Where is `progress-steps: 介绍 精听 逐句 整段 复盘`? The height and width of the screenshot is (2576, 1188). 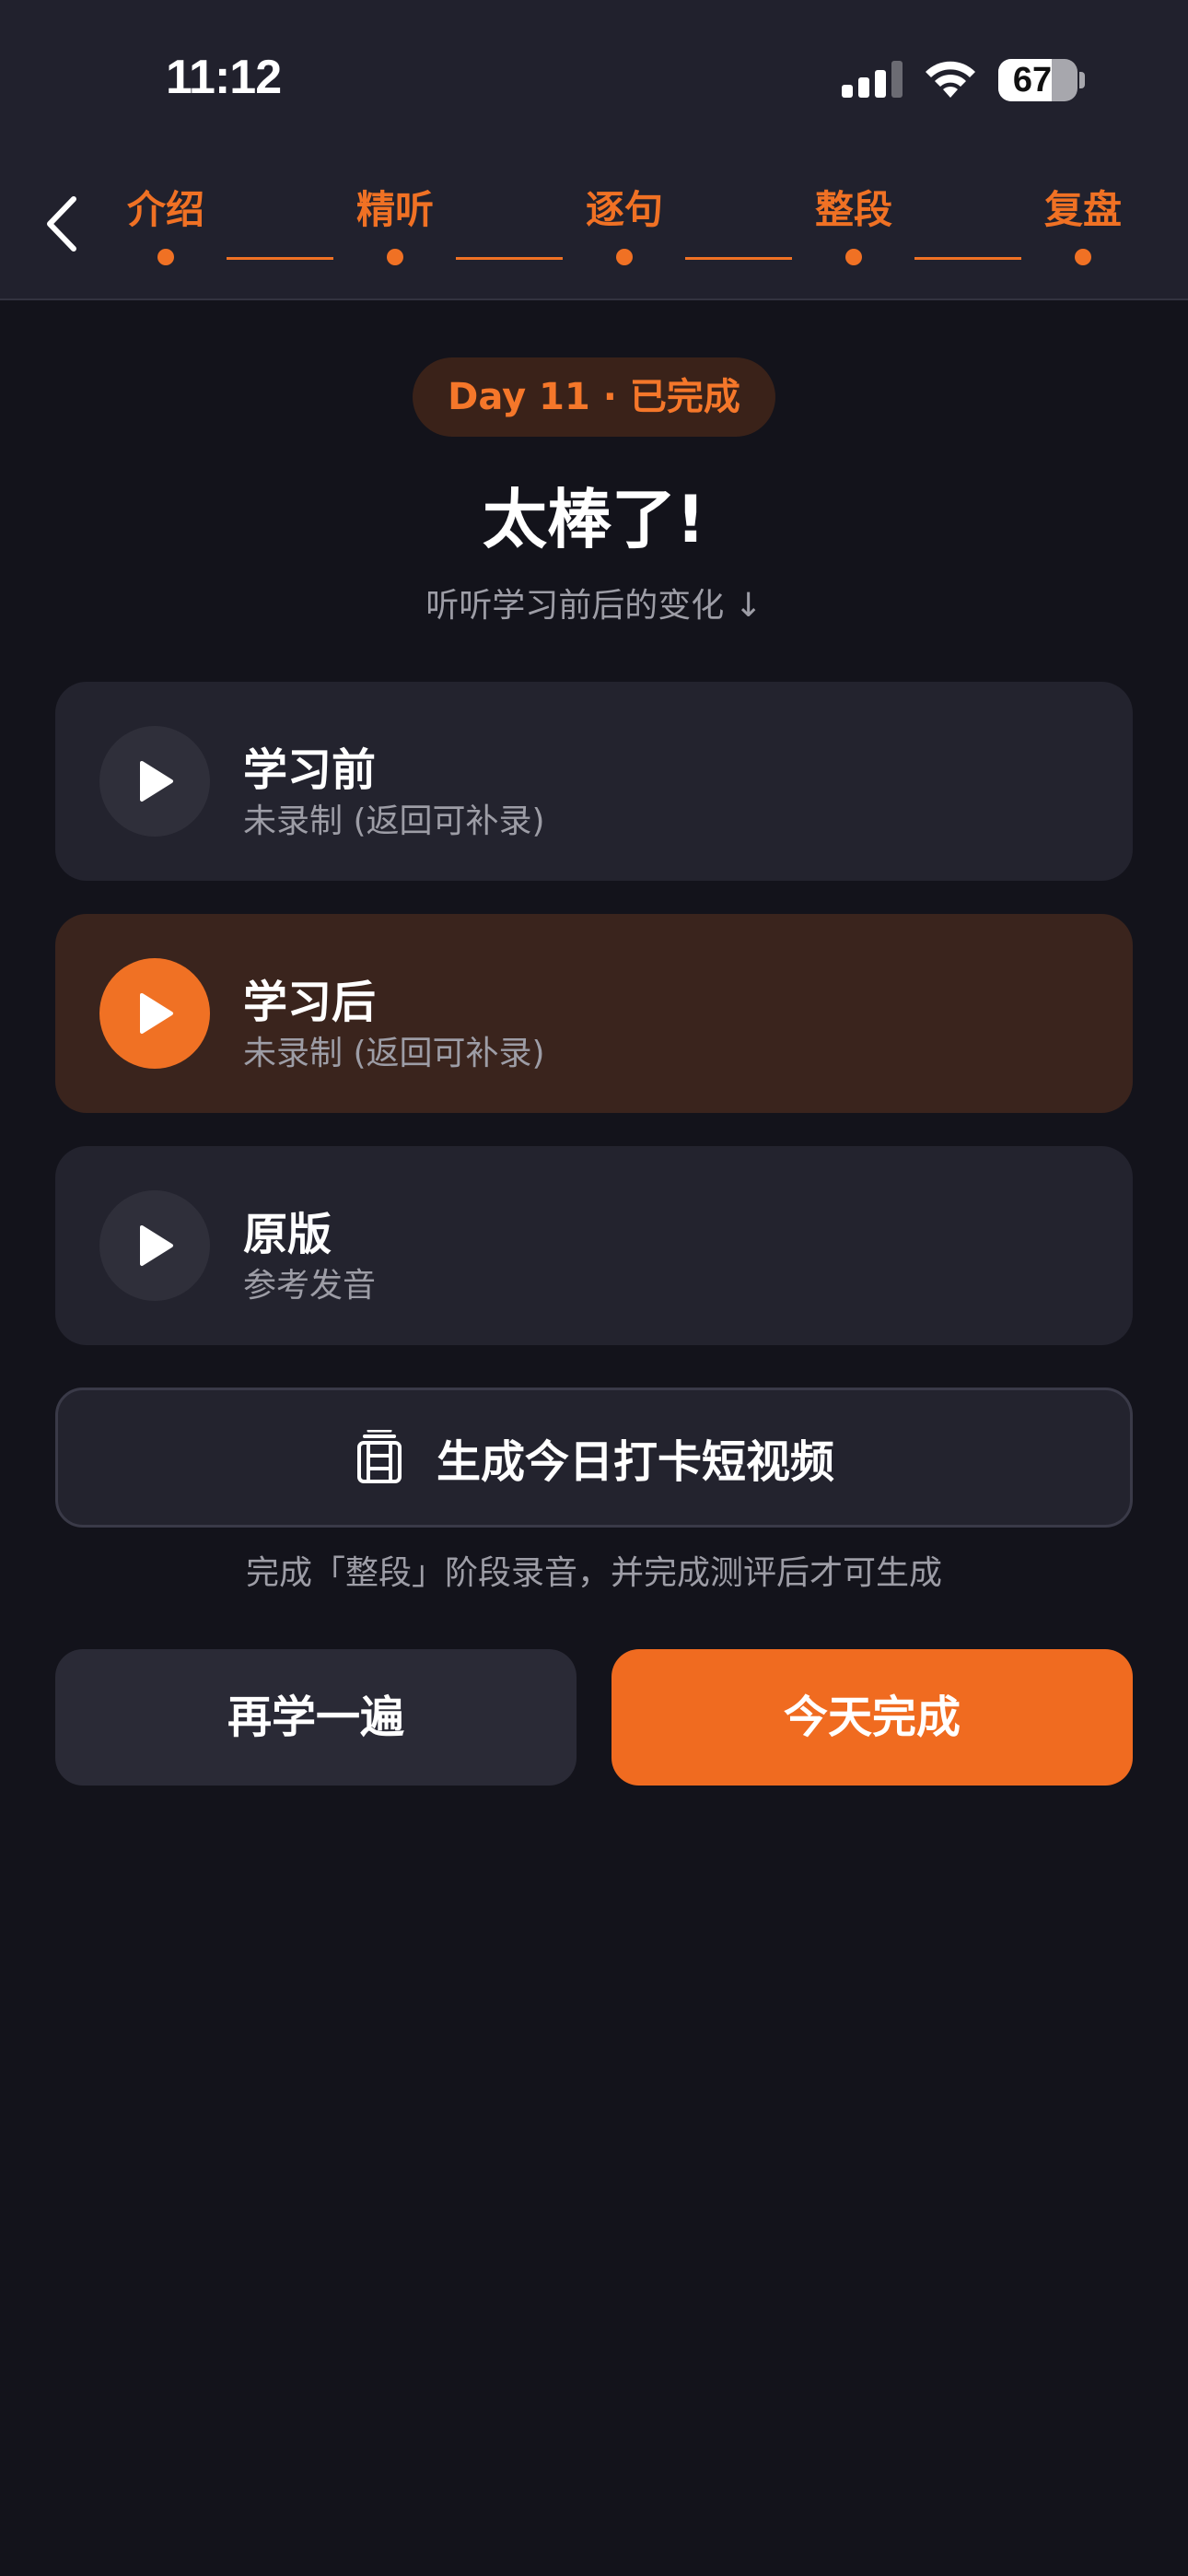 progress-steps: 介绍 精听 逐句 整段 复盘 is located at coordinates (594, 228).